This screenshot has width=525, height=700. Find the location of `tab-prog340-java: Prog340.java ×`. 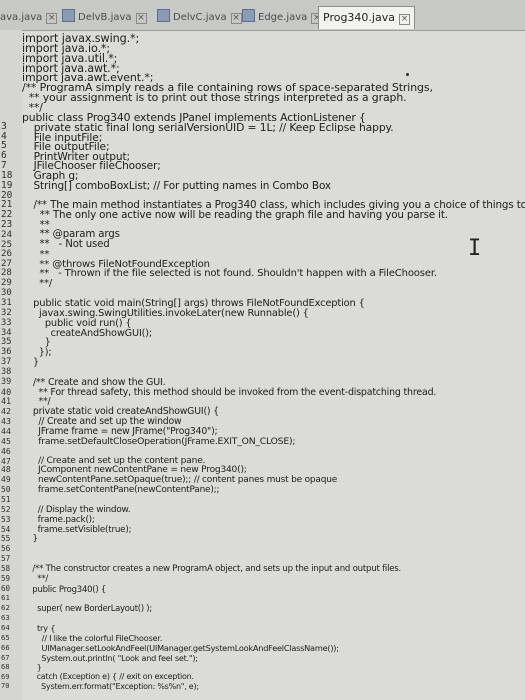

tab-prog340-java: Prog340.java × is located at coordinates (366, 17).